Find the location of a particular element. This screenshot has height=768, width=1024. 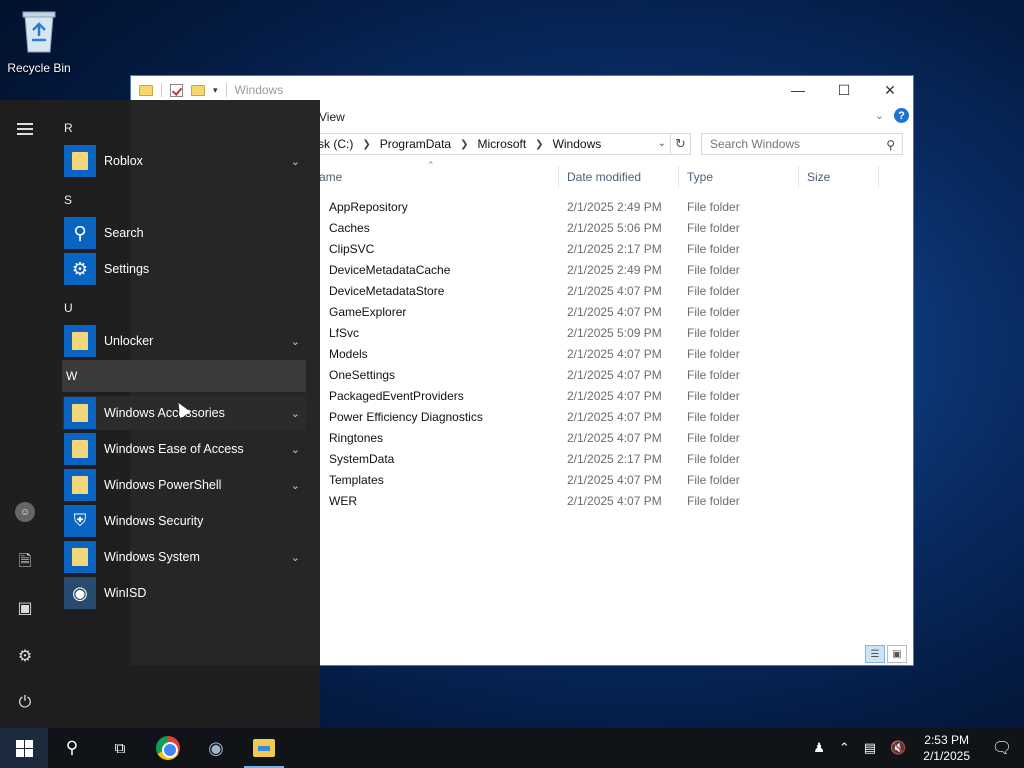

column-header-name: ame is located at coordinates (435, 177).